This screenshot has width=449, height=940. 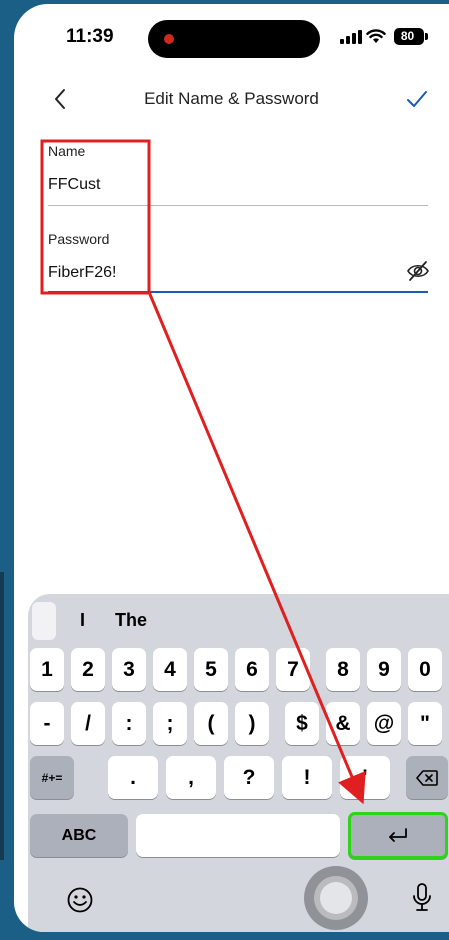 What do you see at coordinates (417, 99) in the screenshot?
I see `checkmark-icon` at bounding box center [417, 99].